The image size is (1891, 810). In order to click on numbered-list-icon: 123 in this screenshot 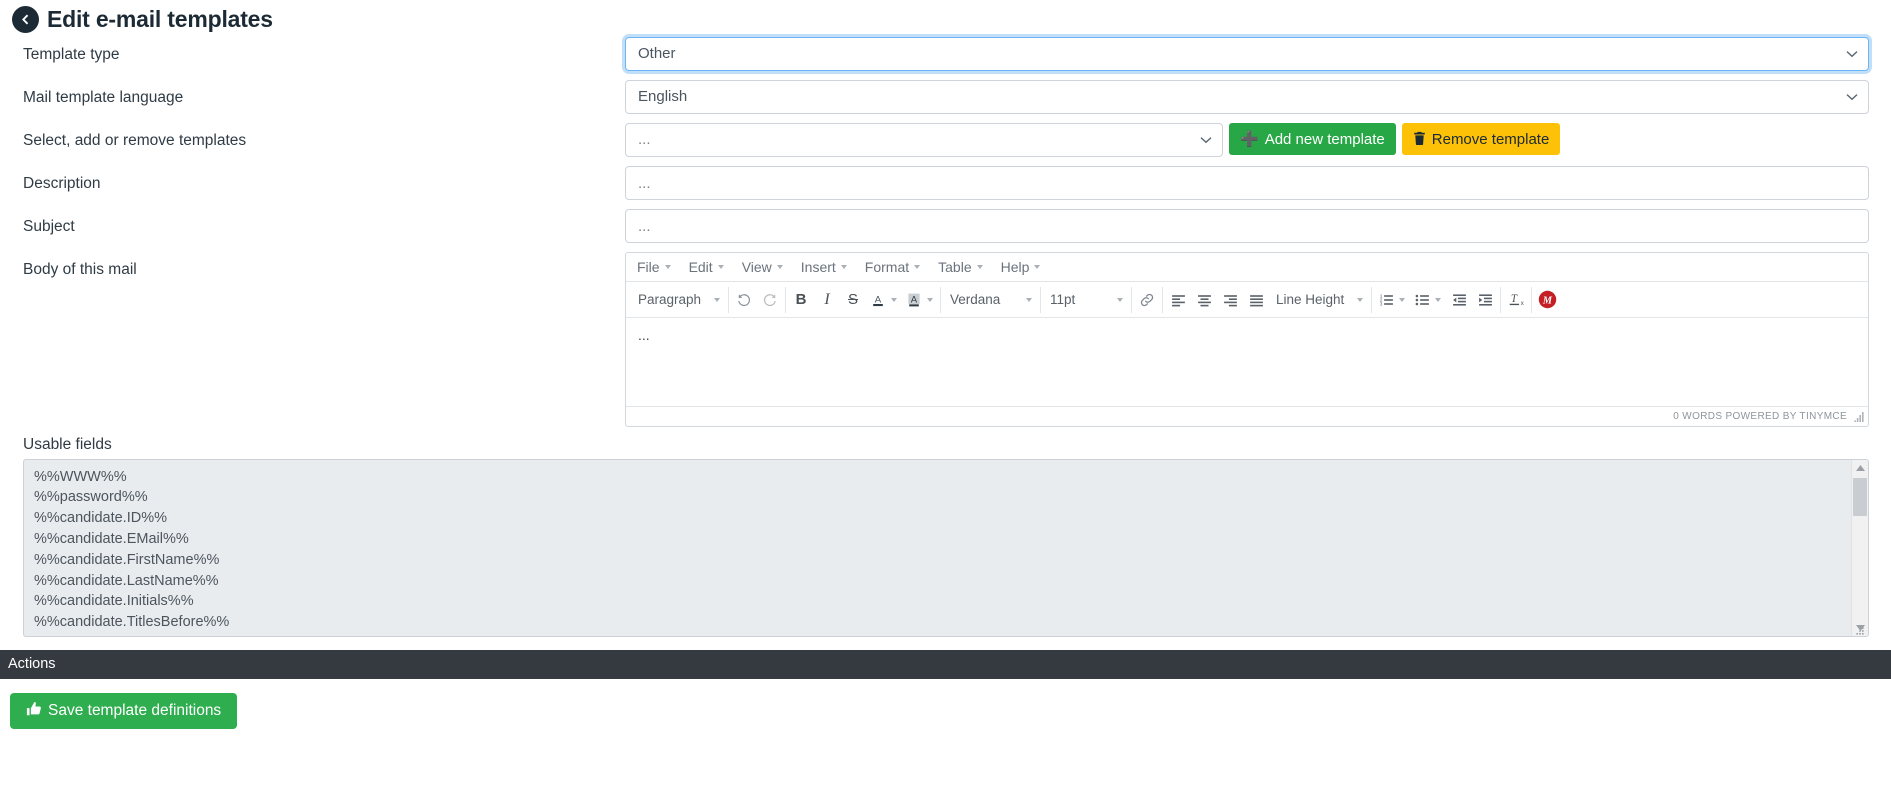, I will do `click(1386, 300)`.